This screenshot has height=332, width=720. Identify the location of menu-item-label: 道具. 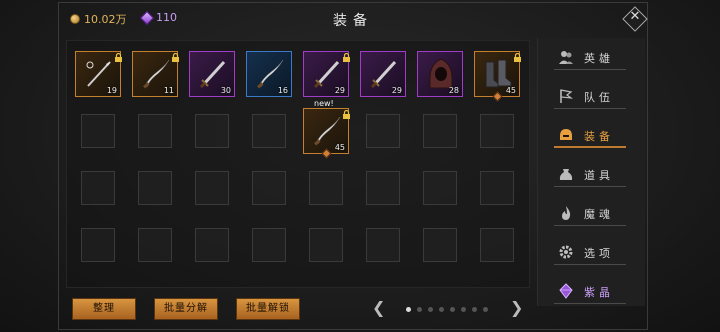
(599, 175).